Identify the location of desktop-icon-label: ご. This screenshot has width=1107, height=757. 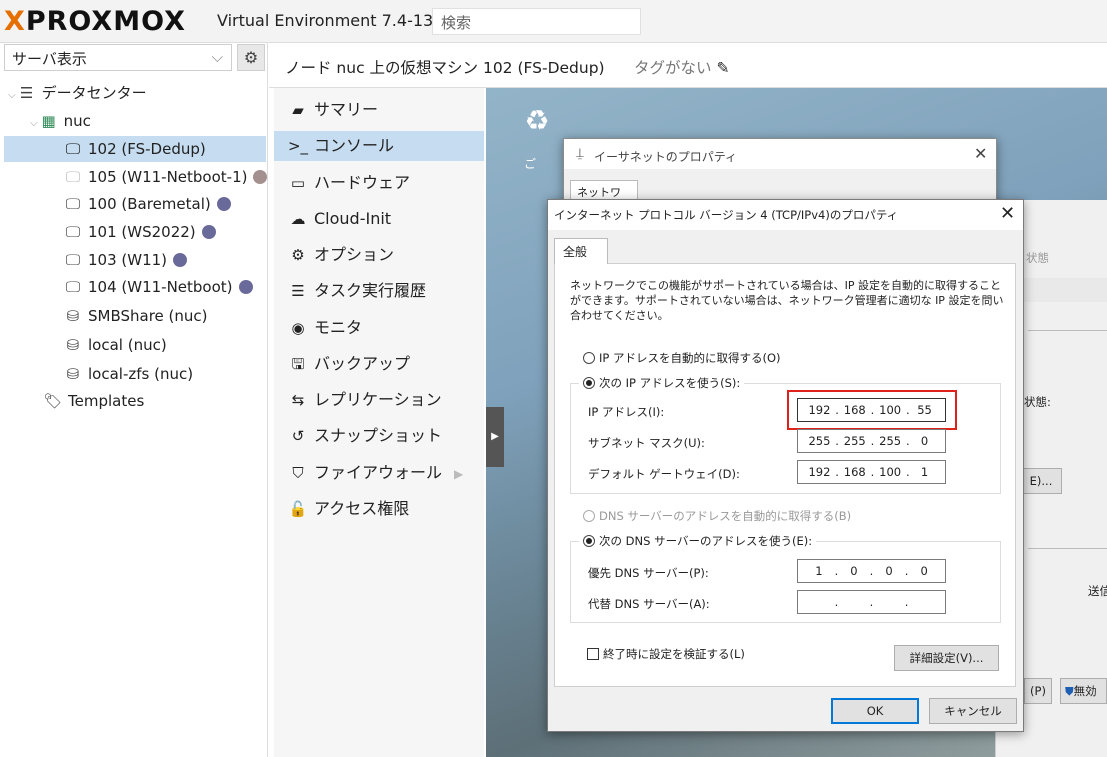
(530, 164).